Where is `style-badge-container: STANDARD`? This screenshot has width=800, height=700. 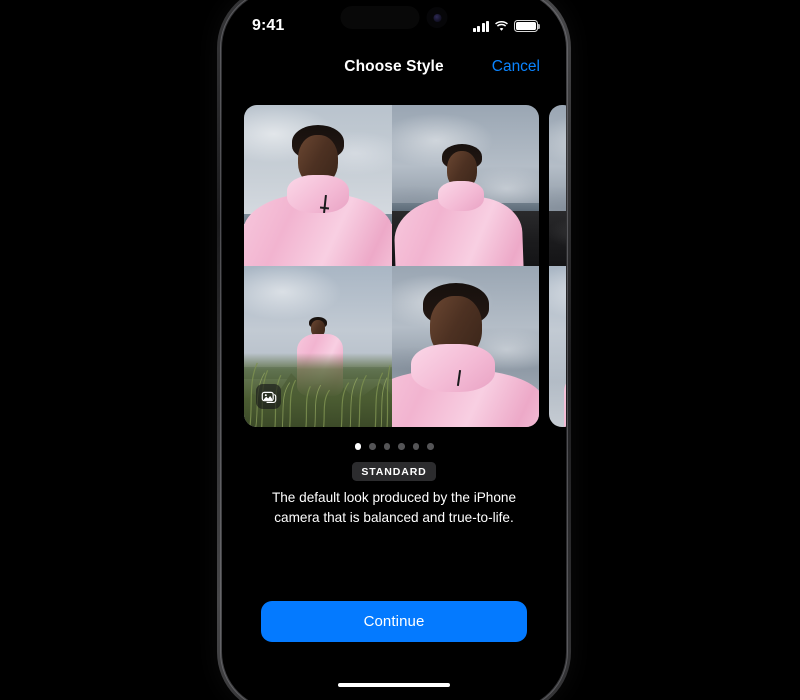
style-badge-container: STANDARD is located at coordinates (394, 471).